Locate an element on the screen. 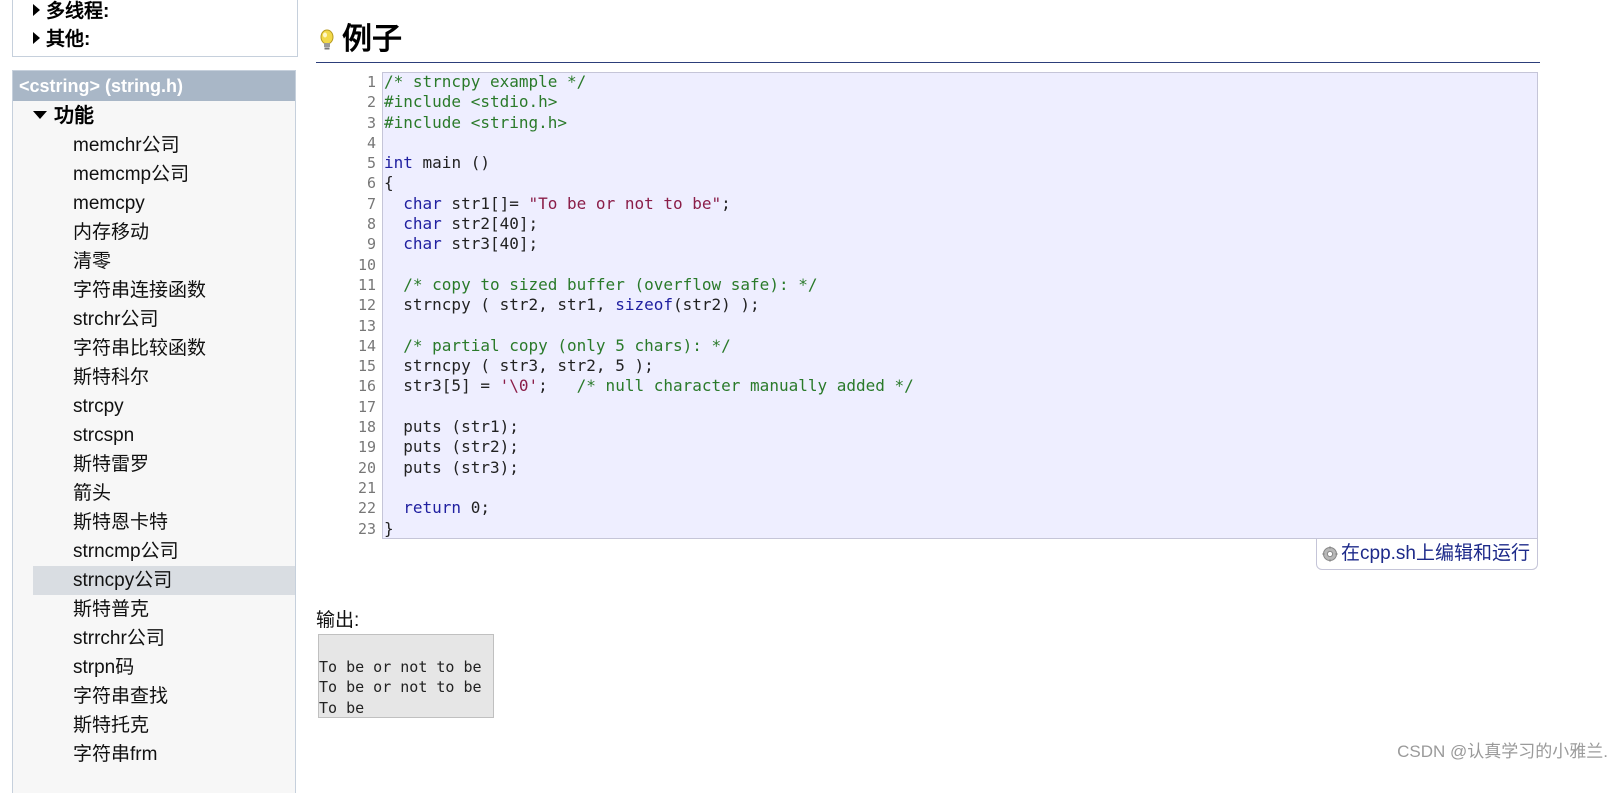 The width and height of the screenshot is (1622, 793). code-text: puts (str1); is located at coordinates (461, 427).